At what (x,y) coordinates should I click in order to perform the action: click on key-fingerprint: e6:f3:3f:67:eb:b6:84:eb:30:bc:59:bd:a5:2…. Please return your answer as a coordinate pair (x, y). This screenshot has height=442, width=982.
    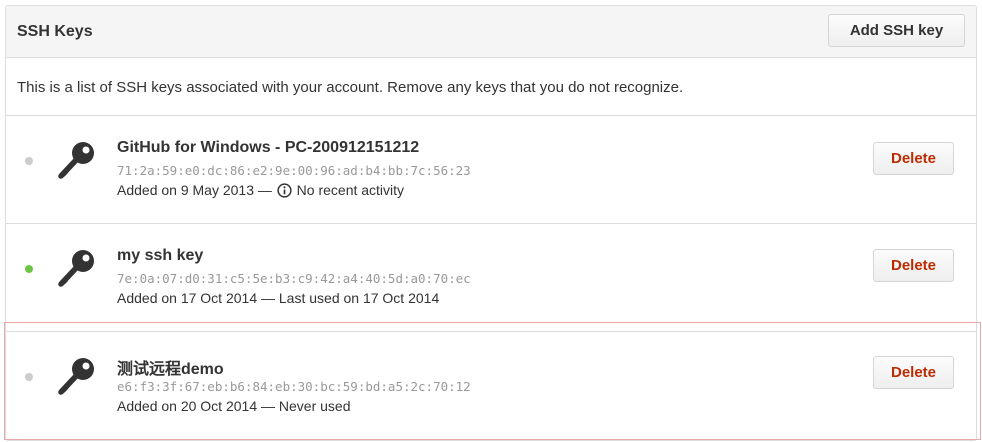
    Looking at the image, I should click on (294, 386).